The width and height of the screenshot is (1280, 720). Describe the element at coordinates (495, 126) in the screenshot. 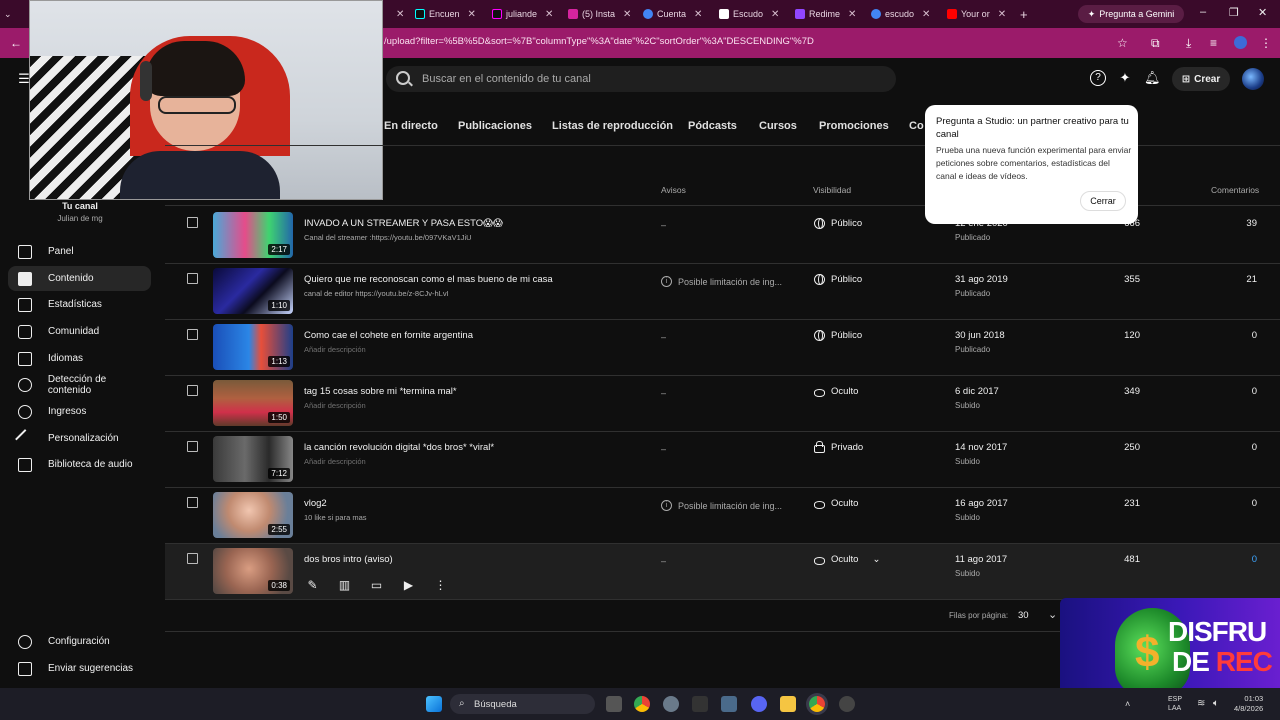

I see `tab-posts: Publicaciones` at that location.